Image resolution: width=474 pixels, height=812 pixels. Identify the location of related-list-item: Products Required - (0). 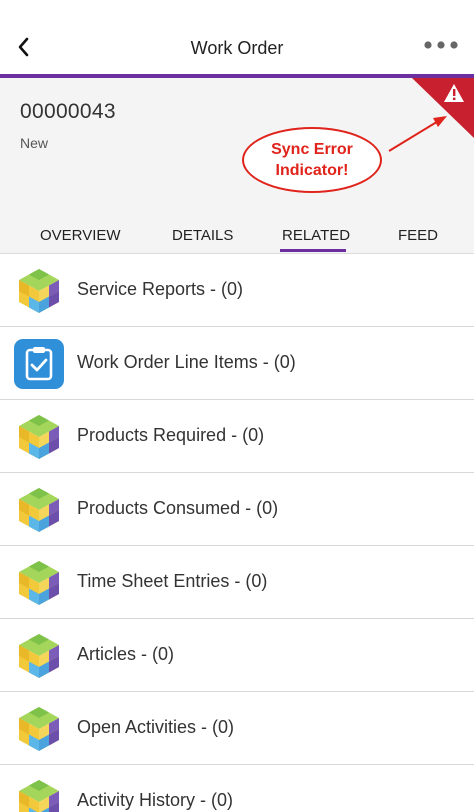
(237, 435).